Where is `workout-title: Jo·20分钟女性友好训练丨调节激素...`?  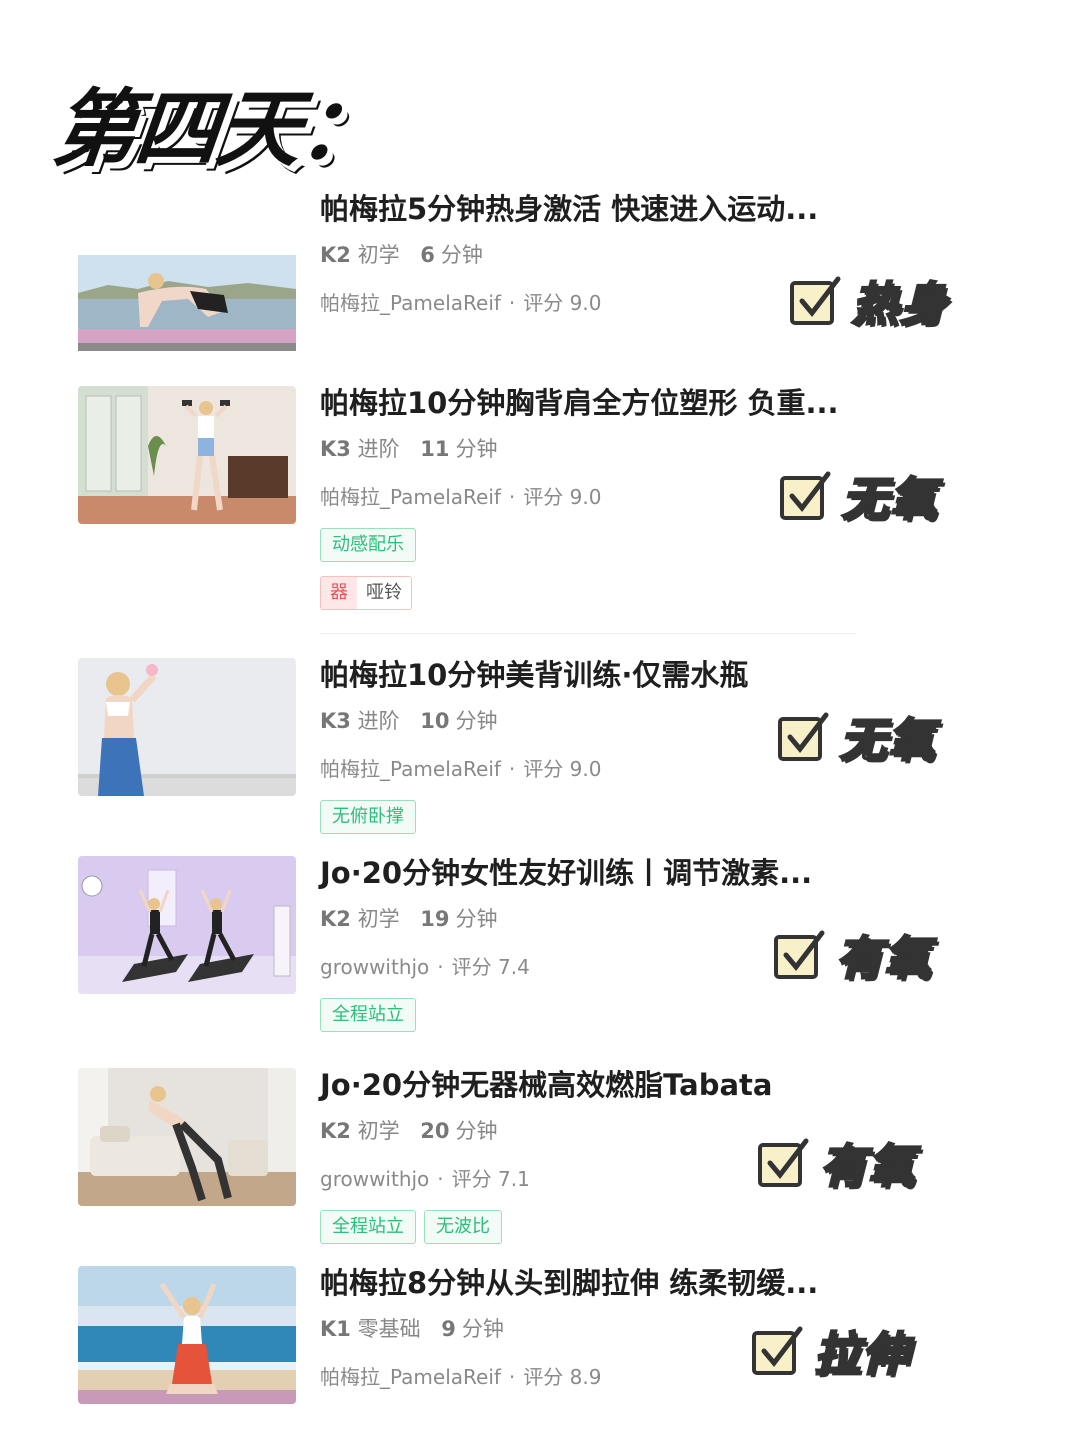 workout-title: Jo·20分钟女性友好训练丨调节激素... is located at coordinates (600, 873).